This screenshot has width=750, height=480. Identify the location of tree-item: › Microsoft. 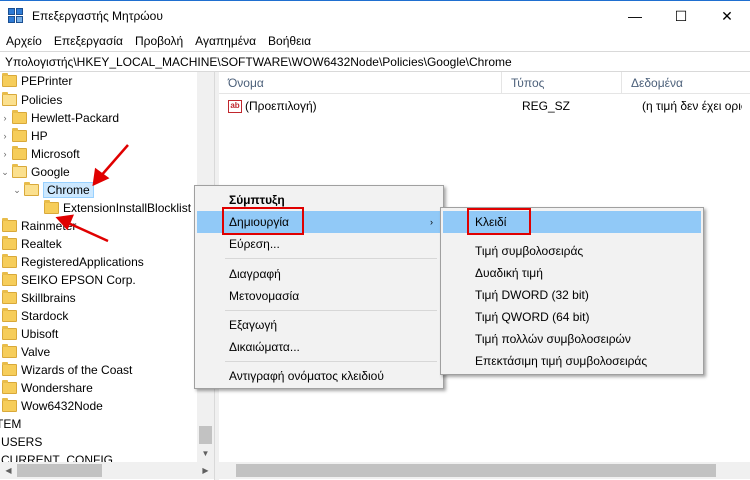
(40, 154).